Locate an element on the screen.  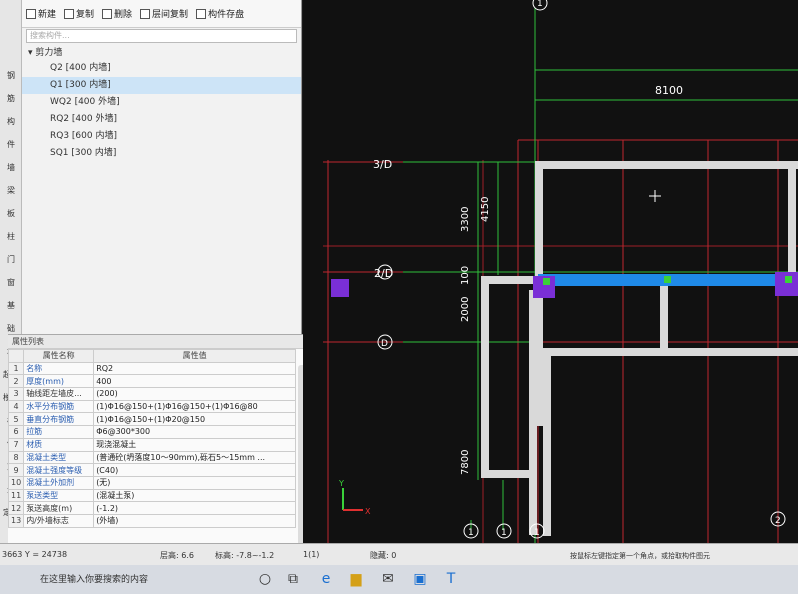
tree-item: RQ2 [400 外墙] is located at coordinates (161, 119).